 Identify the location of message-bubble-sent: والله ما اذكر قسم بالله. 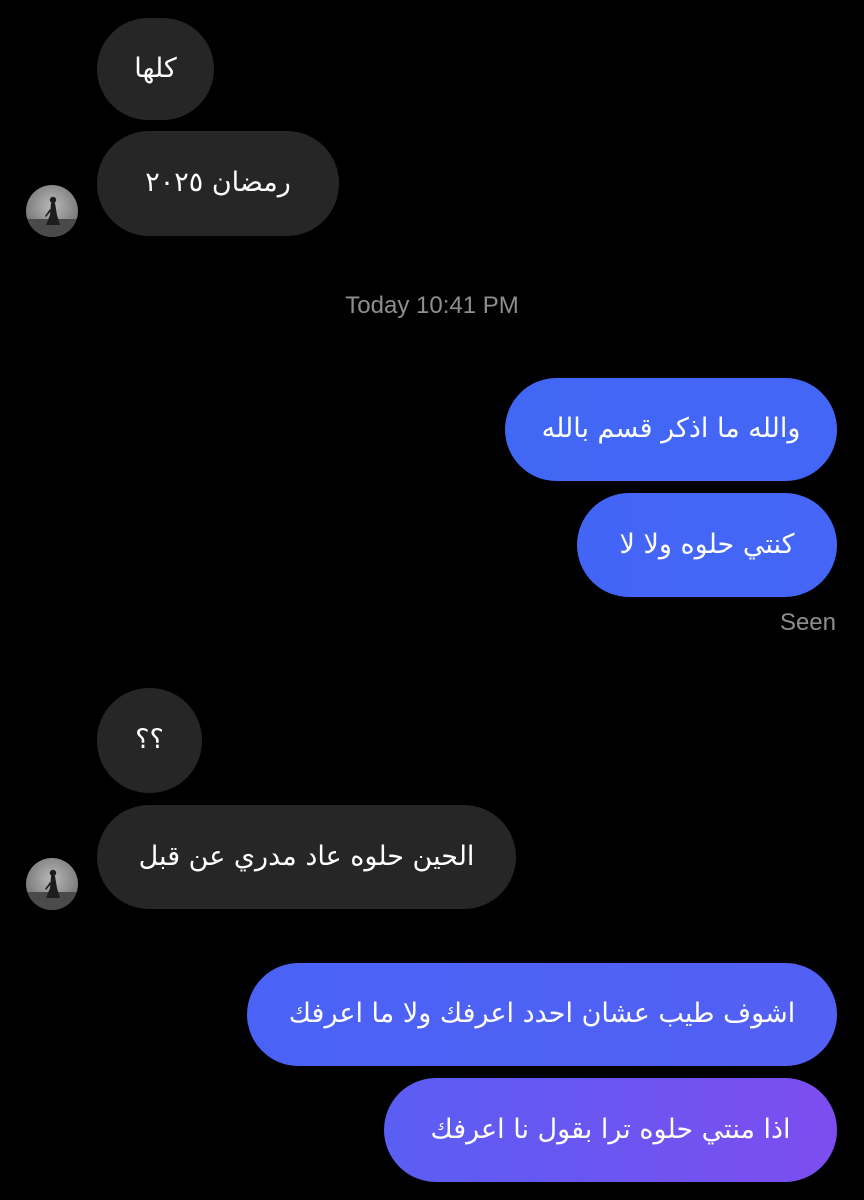
(671, 429).